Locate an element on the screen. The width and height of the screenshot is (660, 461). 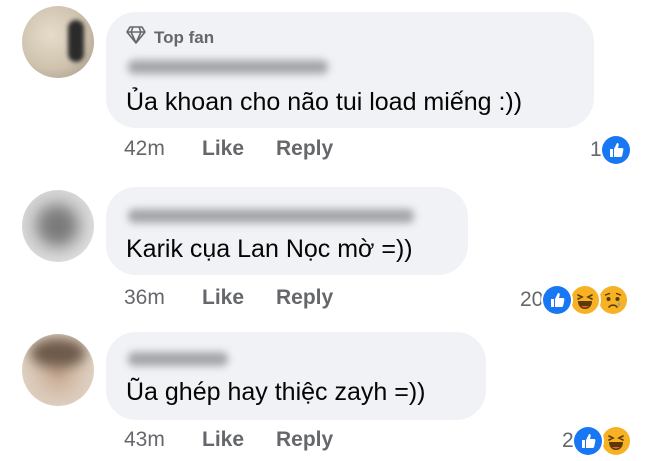
timestamp: 43m is located at coordinates (163, 440).